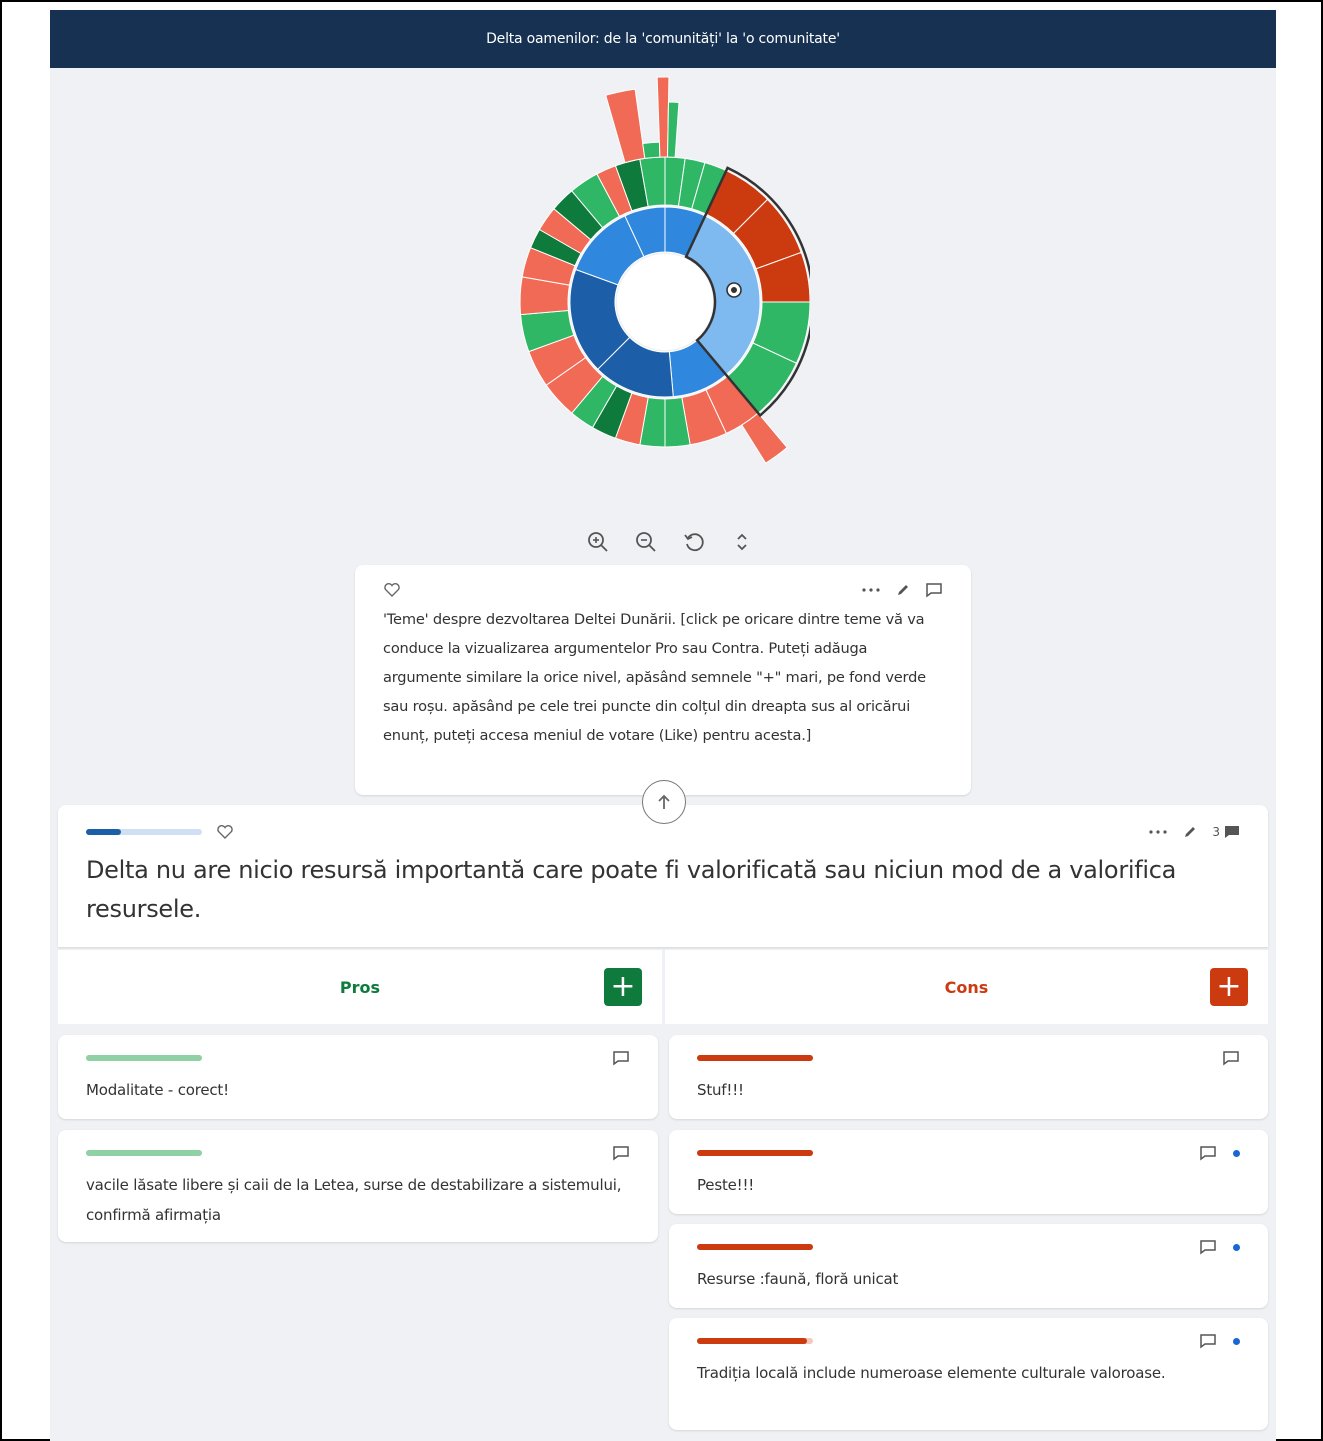 Image resolution: width=1323 pixels, height=1441 pixels. What do you see at coordinates (157, 1090) in the screenshot?
I see `argument-text: Modalitate - corect!` at bounding box center [157, 1090].